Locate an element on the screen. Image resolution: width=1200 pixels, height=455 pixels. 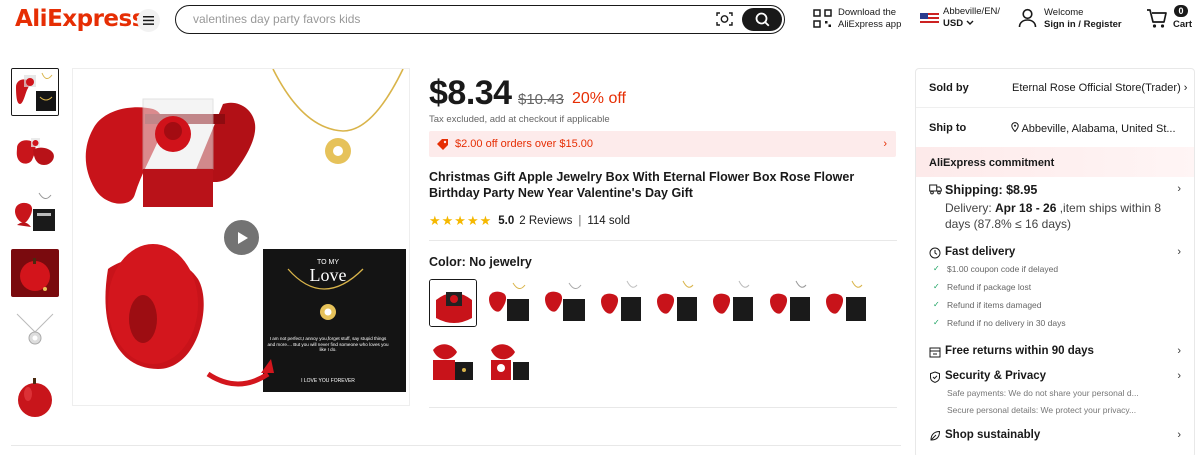
swatch-10-image is located at coordinates (509, 360).